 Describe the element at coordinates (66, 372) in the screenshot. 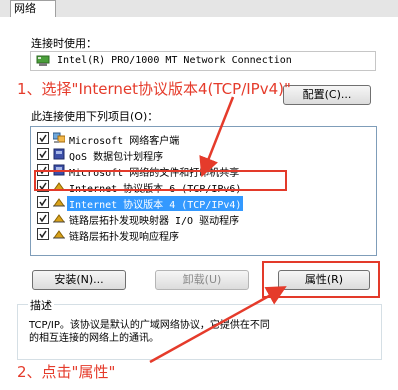

I see `annotation-step2: 2、点击"属性"` at that location.